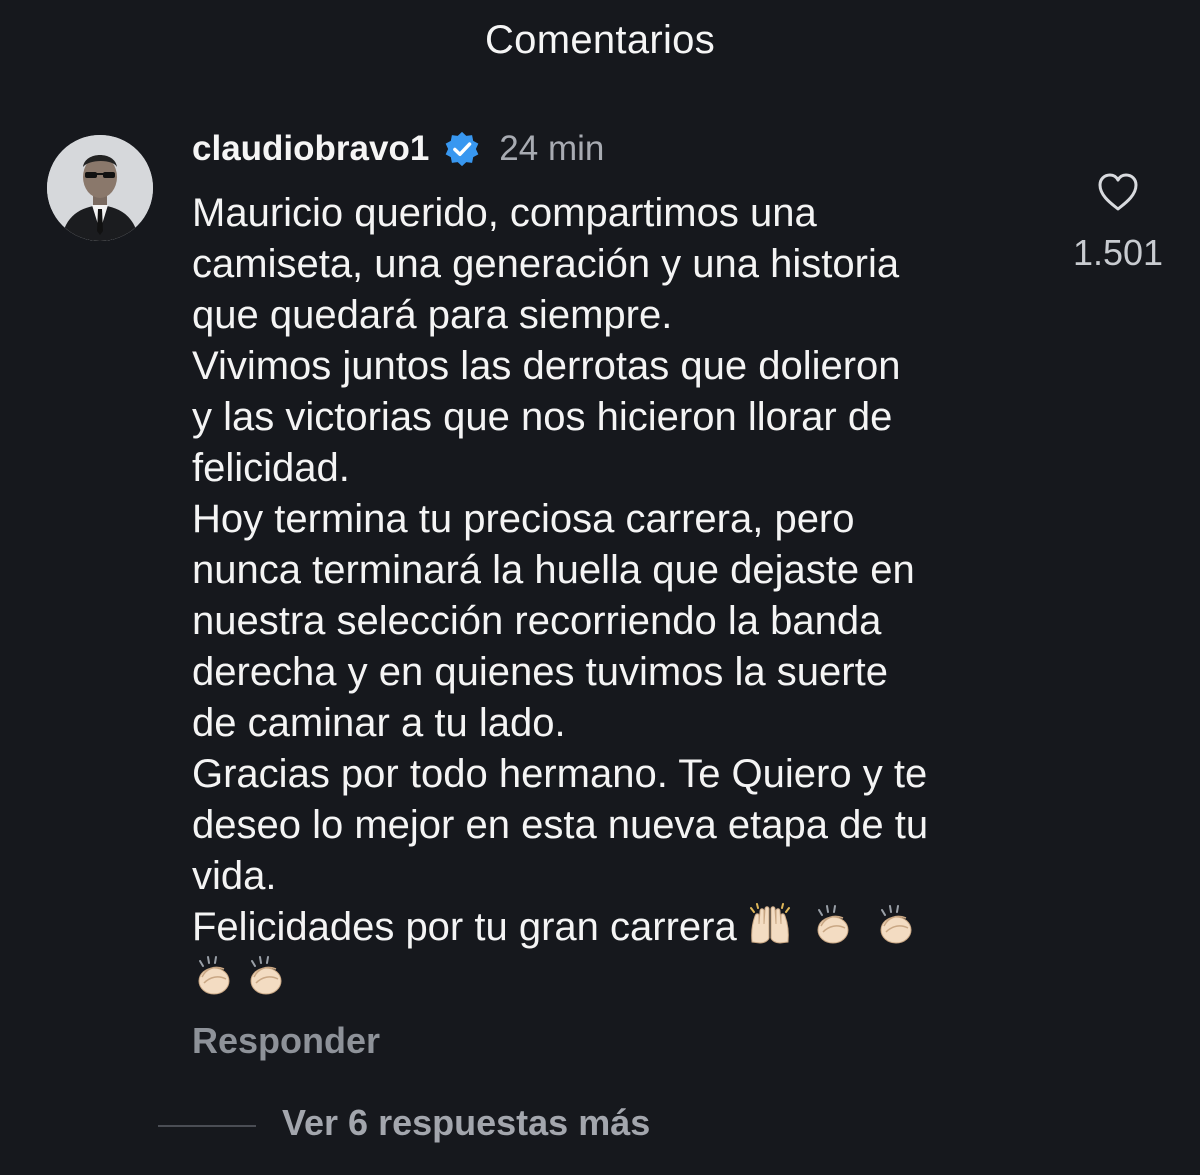 Image resolution: width=1200 pixels, height=1175 pixels. What do you see at coordinates (1118, 221) in the screenshot?
I see `like-control: 1.501` at bounding box center [1118, 221].